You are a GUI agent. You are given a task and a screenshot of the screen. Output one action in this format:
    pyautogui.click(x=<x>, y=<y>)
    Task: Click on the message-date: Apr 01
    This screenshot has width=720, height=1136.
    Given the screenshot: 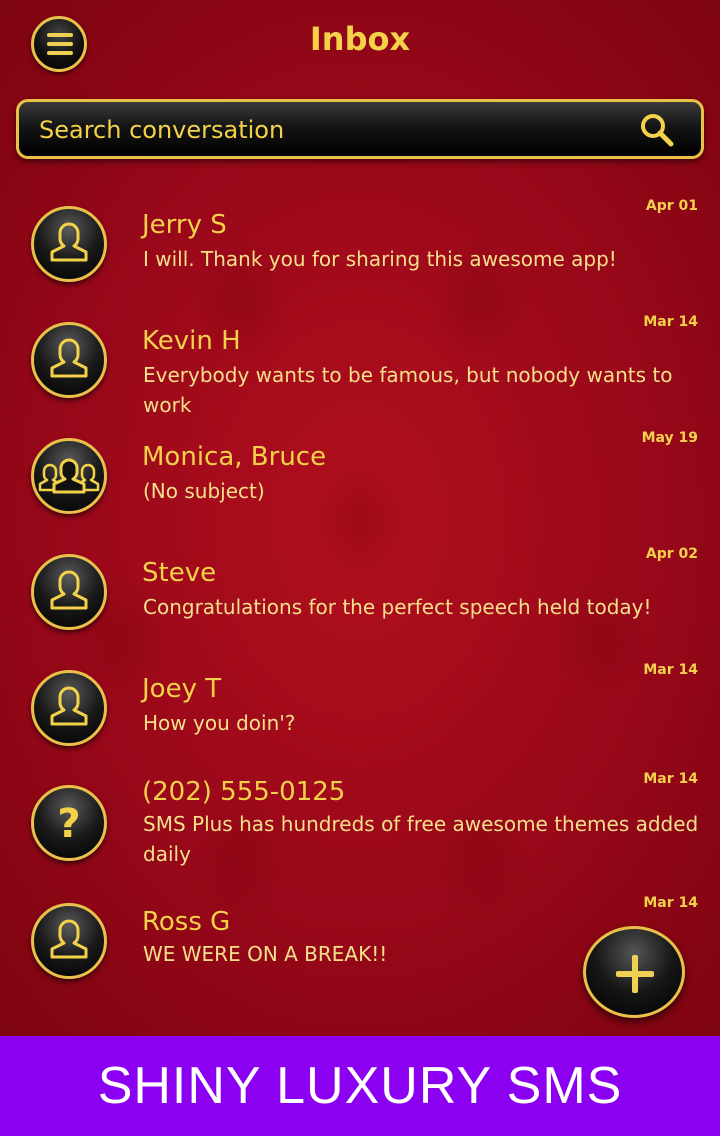 What is the action you would take?
    pyautogui.click(x=671, y=206)
    